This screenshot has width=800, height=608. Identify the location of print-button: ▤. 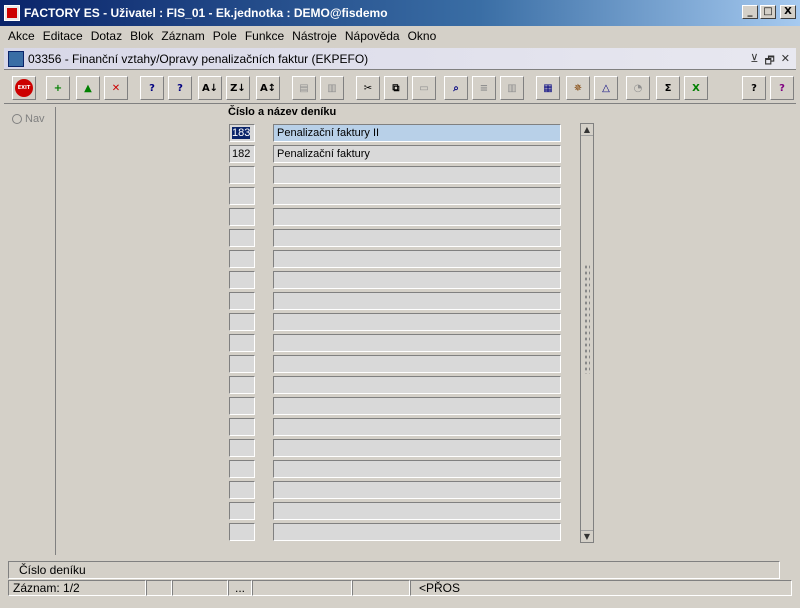
(304, 88).